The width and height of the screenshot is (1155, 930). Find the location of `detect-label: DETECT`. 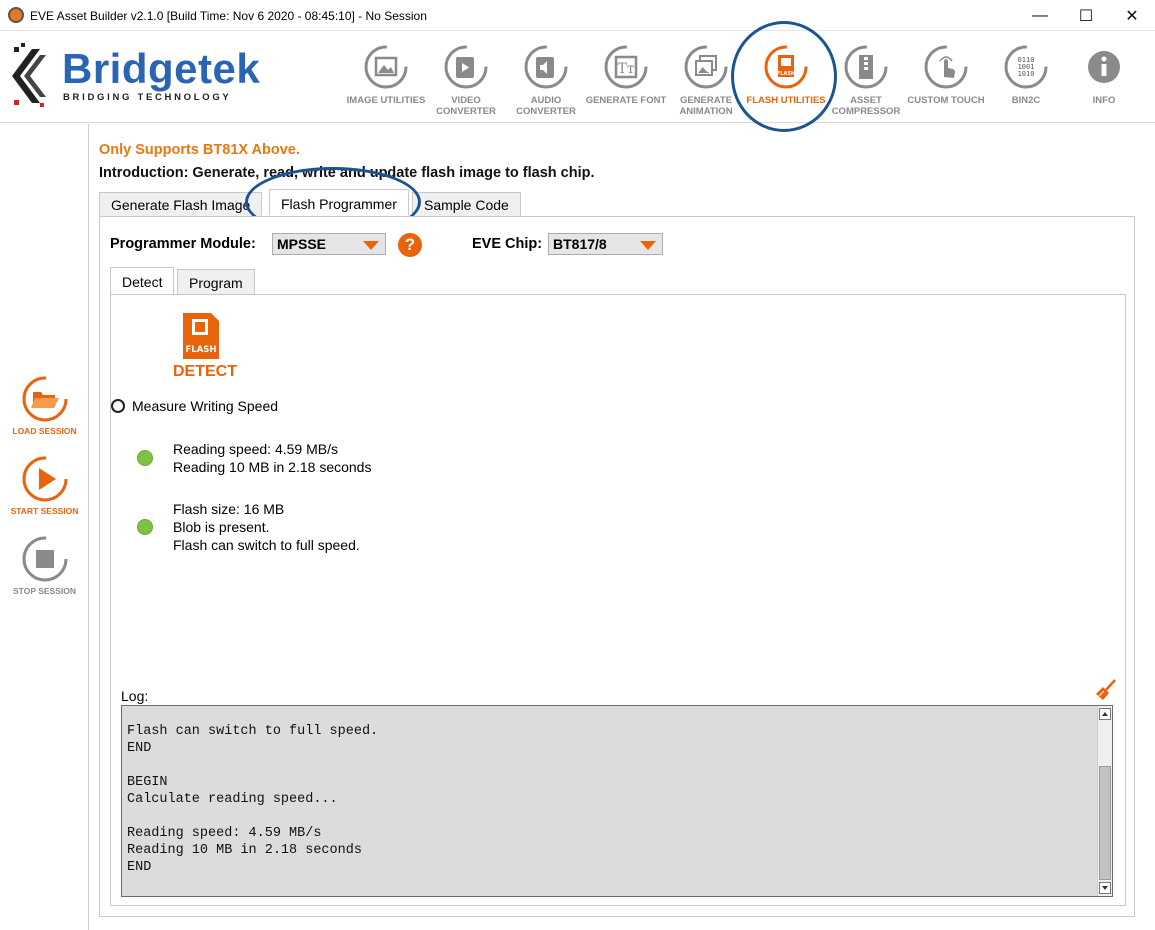

detect-label: DETECT is located at coordinates (205, 371).